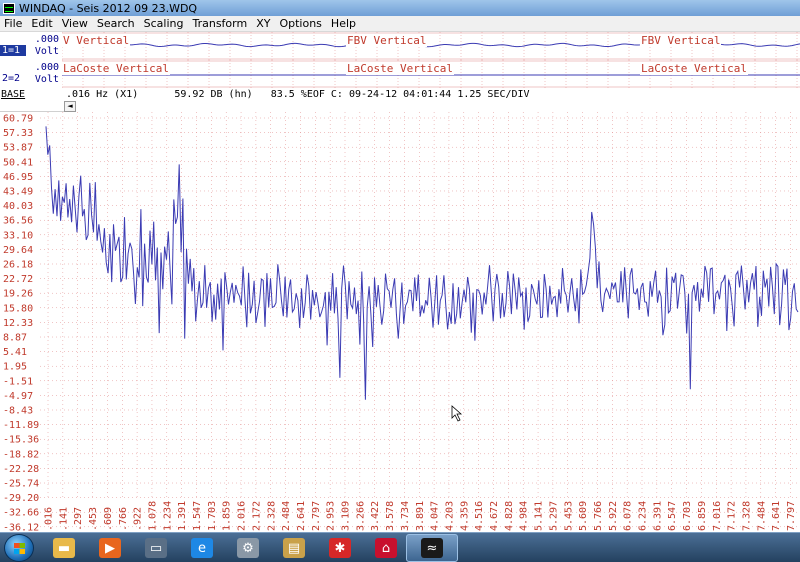 The image size is (800, 562). What do you see at coordinates (13, 78) in the screenshot?
I see `channel-2-id: 2=2` at bounding box center [13, 78].